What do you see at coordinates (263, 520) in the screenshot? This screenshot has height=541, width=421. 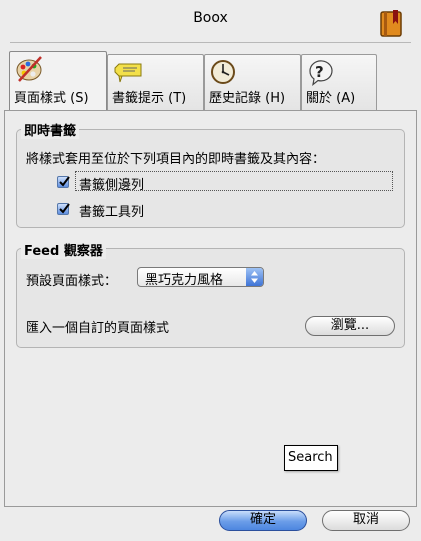 I see `ok-button: 確定` at bounding box center [263, 520].